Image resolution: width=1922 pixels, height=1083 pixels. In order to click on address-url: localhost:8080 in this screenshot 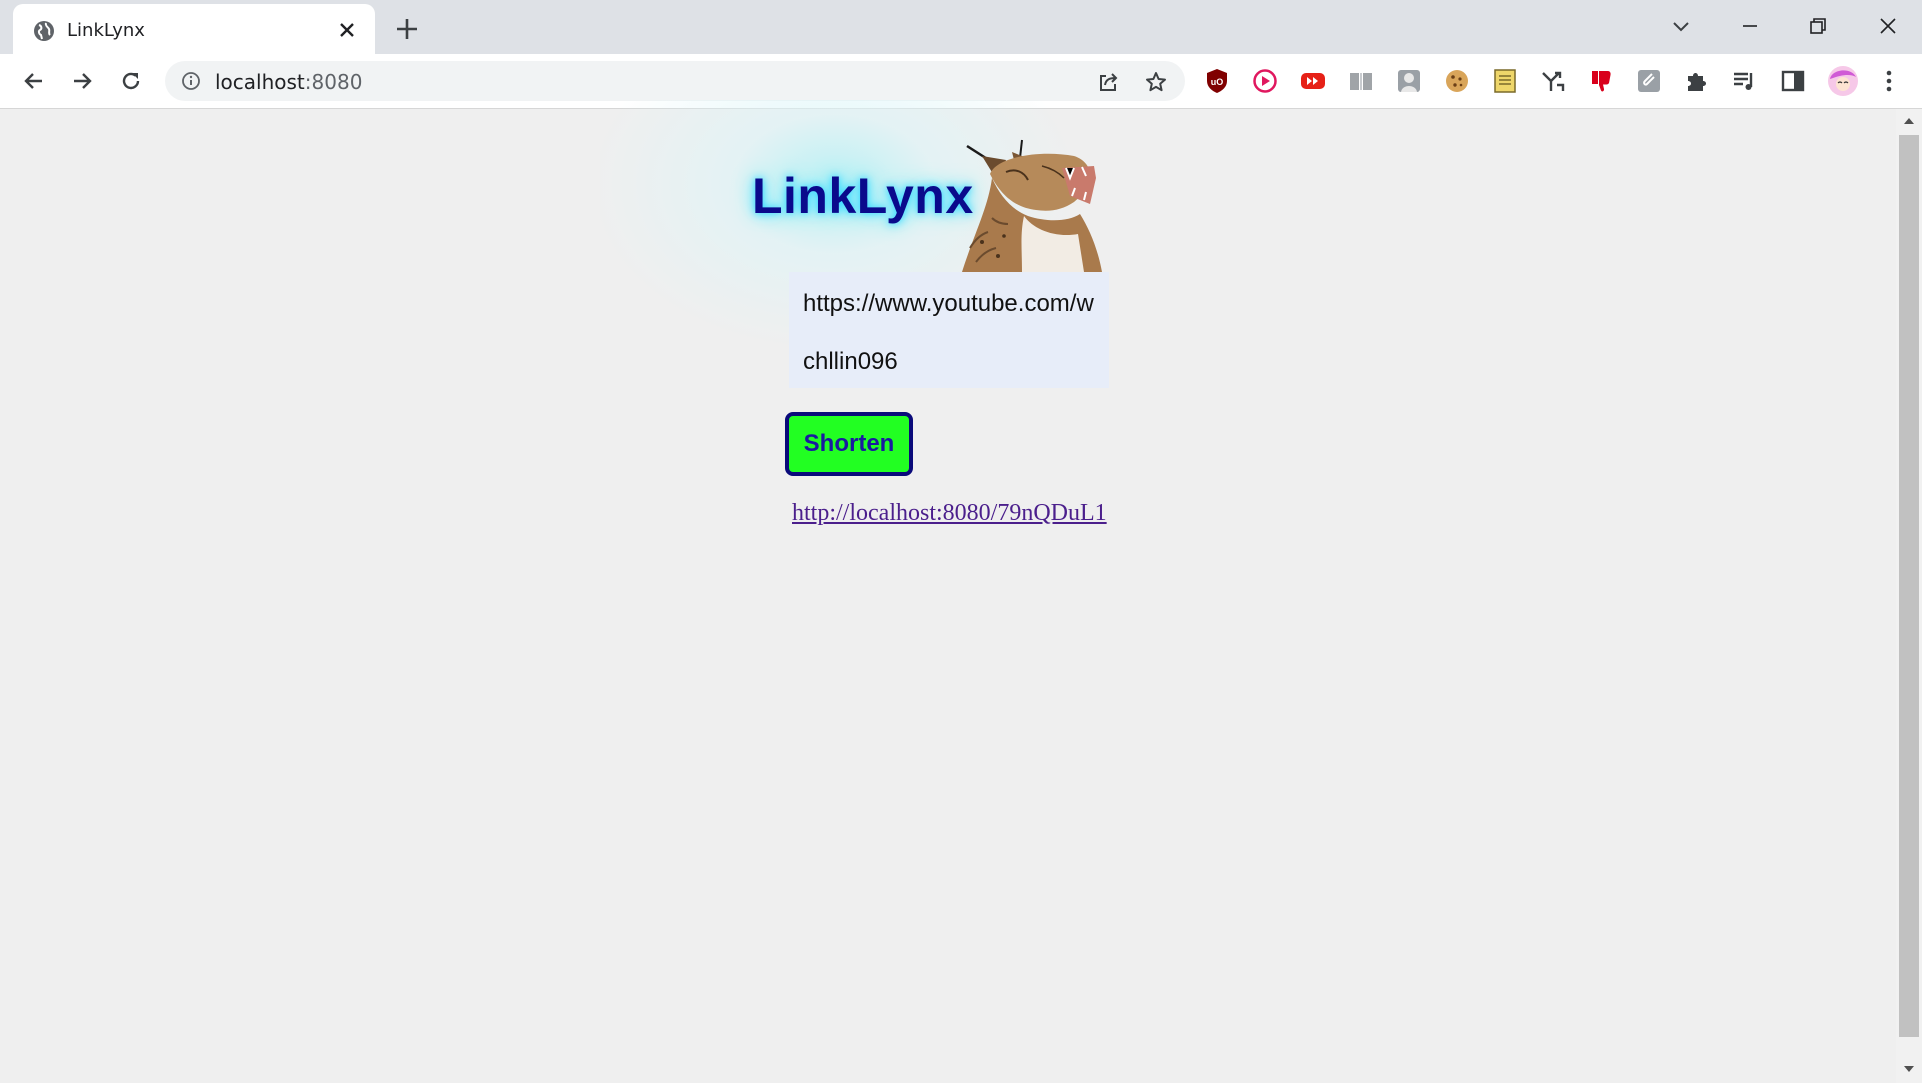, I will do `click(288, 82)`.